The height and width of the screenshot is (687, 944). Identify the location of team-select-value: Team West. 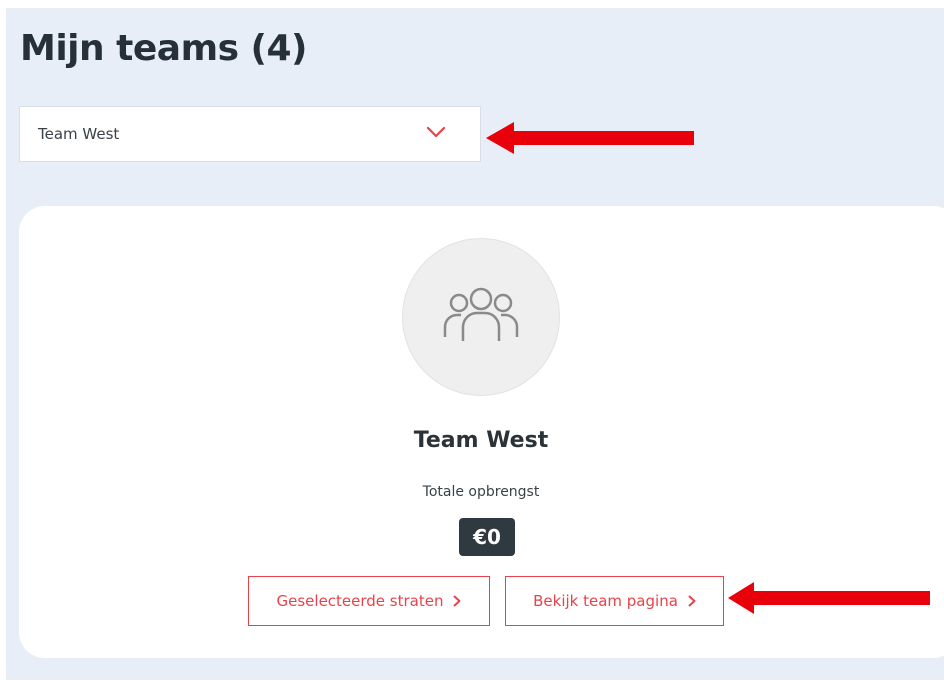
(79, 134).